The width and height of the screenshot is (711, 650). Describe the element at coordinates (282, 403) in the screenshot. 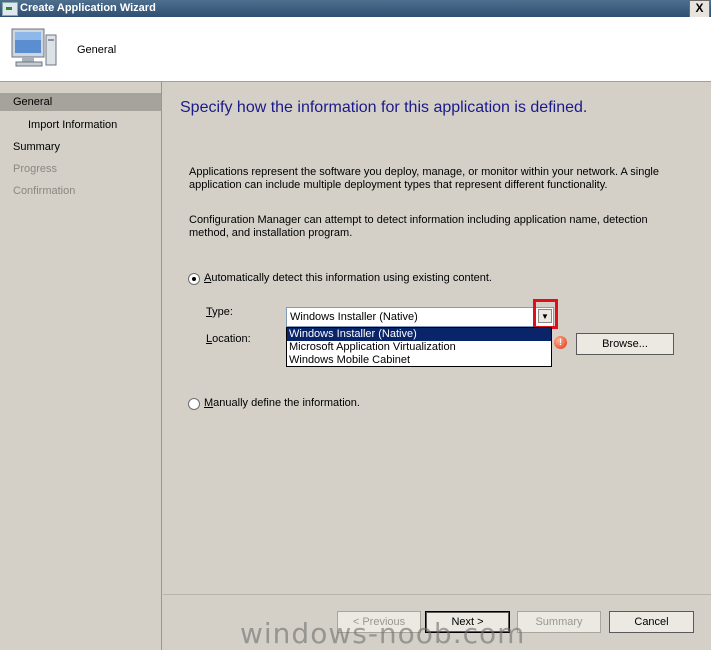

I see `manual-define-label: Manually define the information.` at that location.